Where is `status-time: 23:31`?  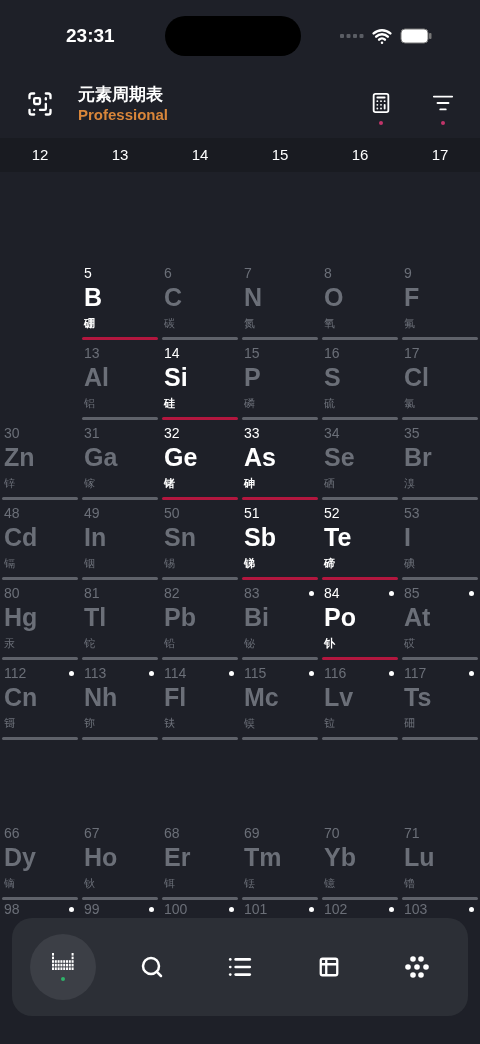 status-time: 23:31 is located at coordinates (90, 35).